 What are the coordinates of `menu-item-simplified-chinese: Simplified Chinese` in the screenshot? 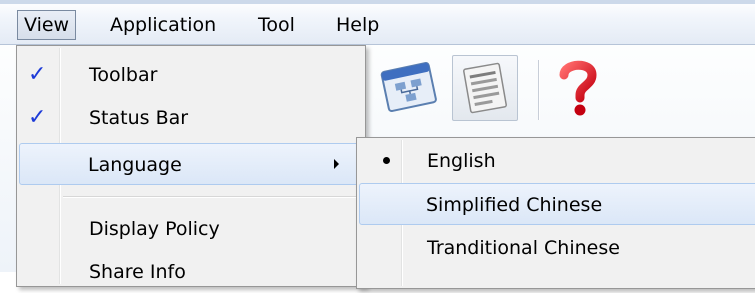 It's located at (557, 204).